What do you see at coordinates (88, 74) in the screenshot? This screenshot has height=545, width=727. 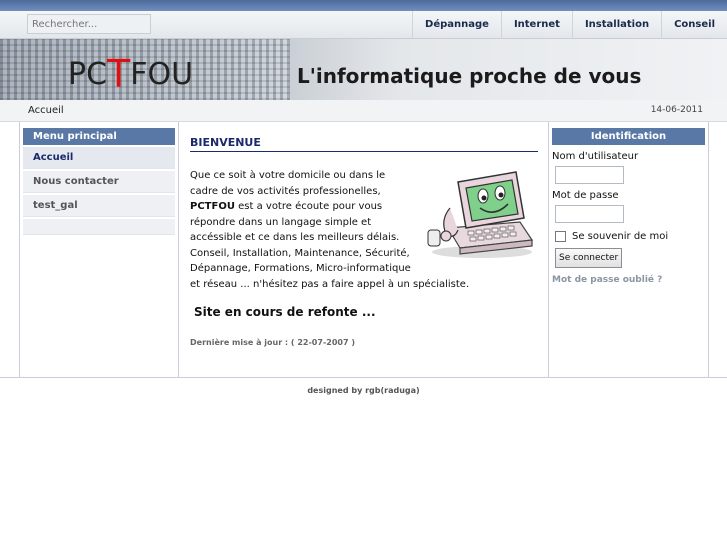 I see `logo-text-pc: PC` at bounding box center [88, 74].